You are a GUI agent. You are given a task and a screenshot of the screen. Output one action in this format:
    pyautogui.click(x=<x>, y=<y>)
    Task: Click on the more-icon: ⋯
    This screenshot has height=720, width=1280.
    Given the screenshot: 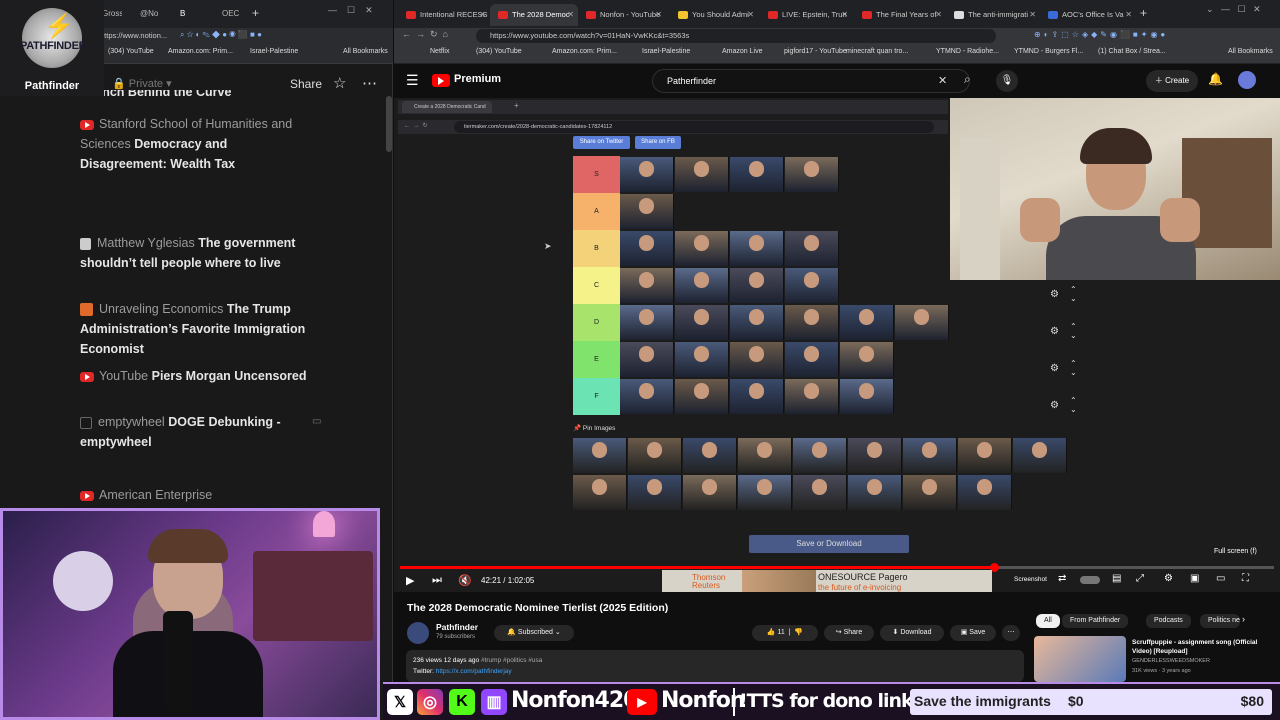 What is the action you would take?
    pyautogui.click(x=369, y=83)
    